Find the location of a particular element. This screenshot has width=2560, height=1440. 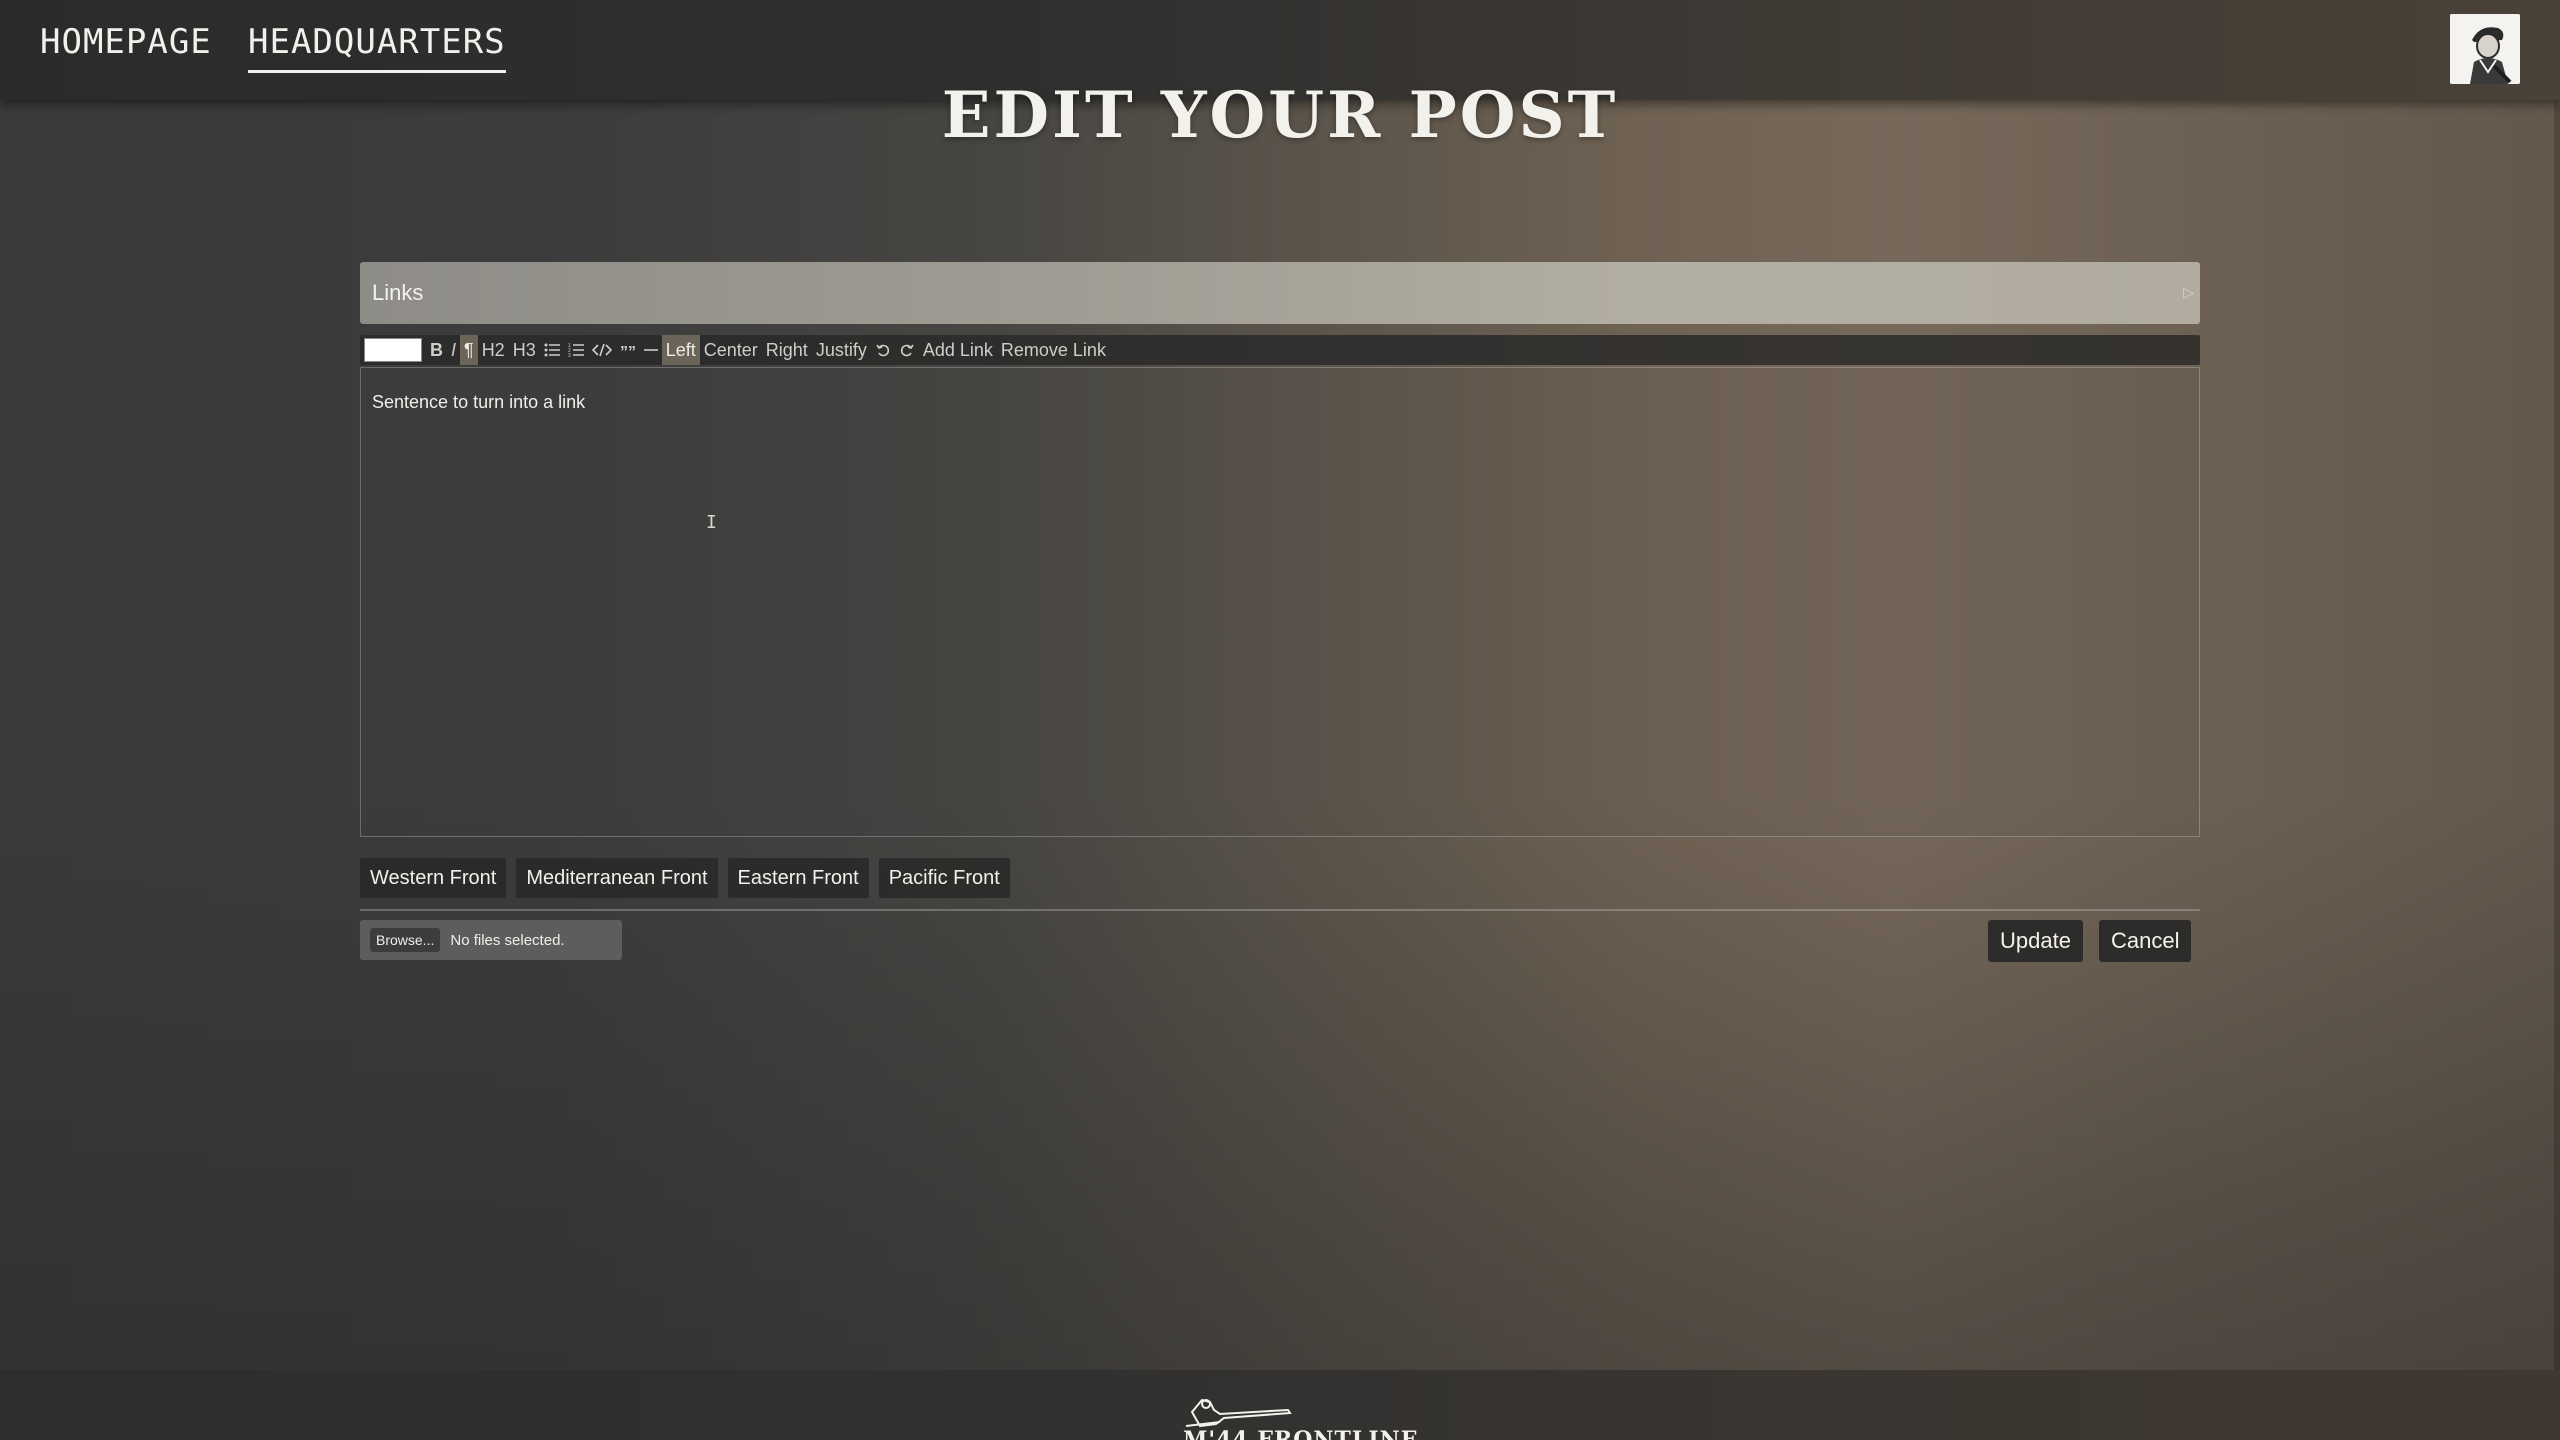

ordered-list-button: 1 2 3 is located at coordinates (576, 350).